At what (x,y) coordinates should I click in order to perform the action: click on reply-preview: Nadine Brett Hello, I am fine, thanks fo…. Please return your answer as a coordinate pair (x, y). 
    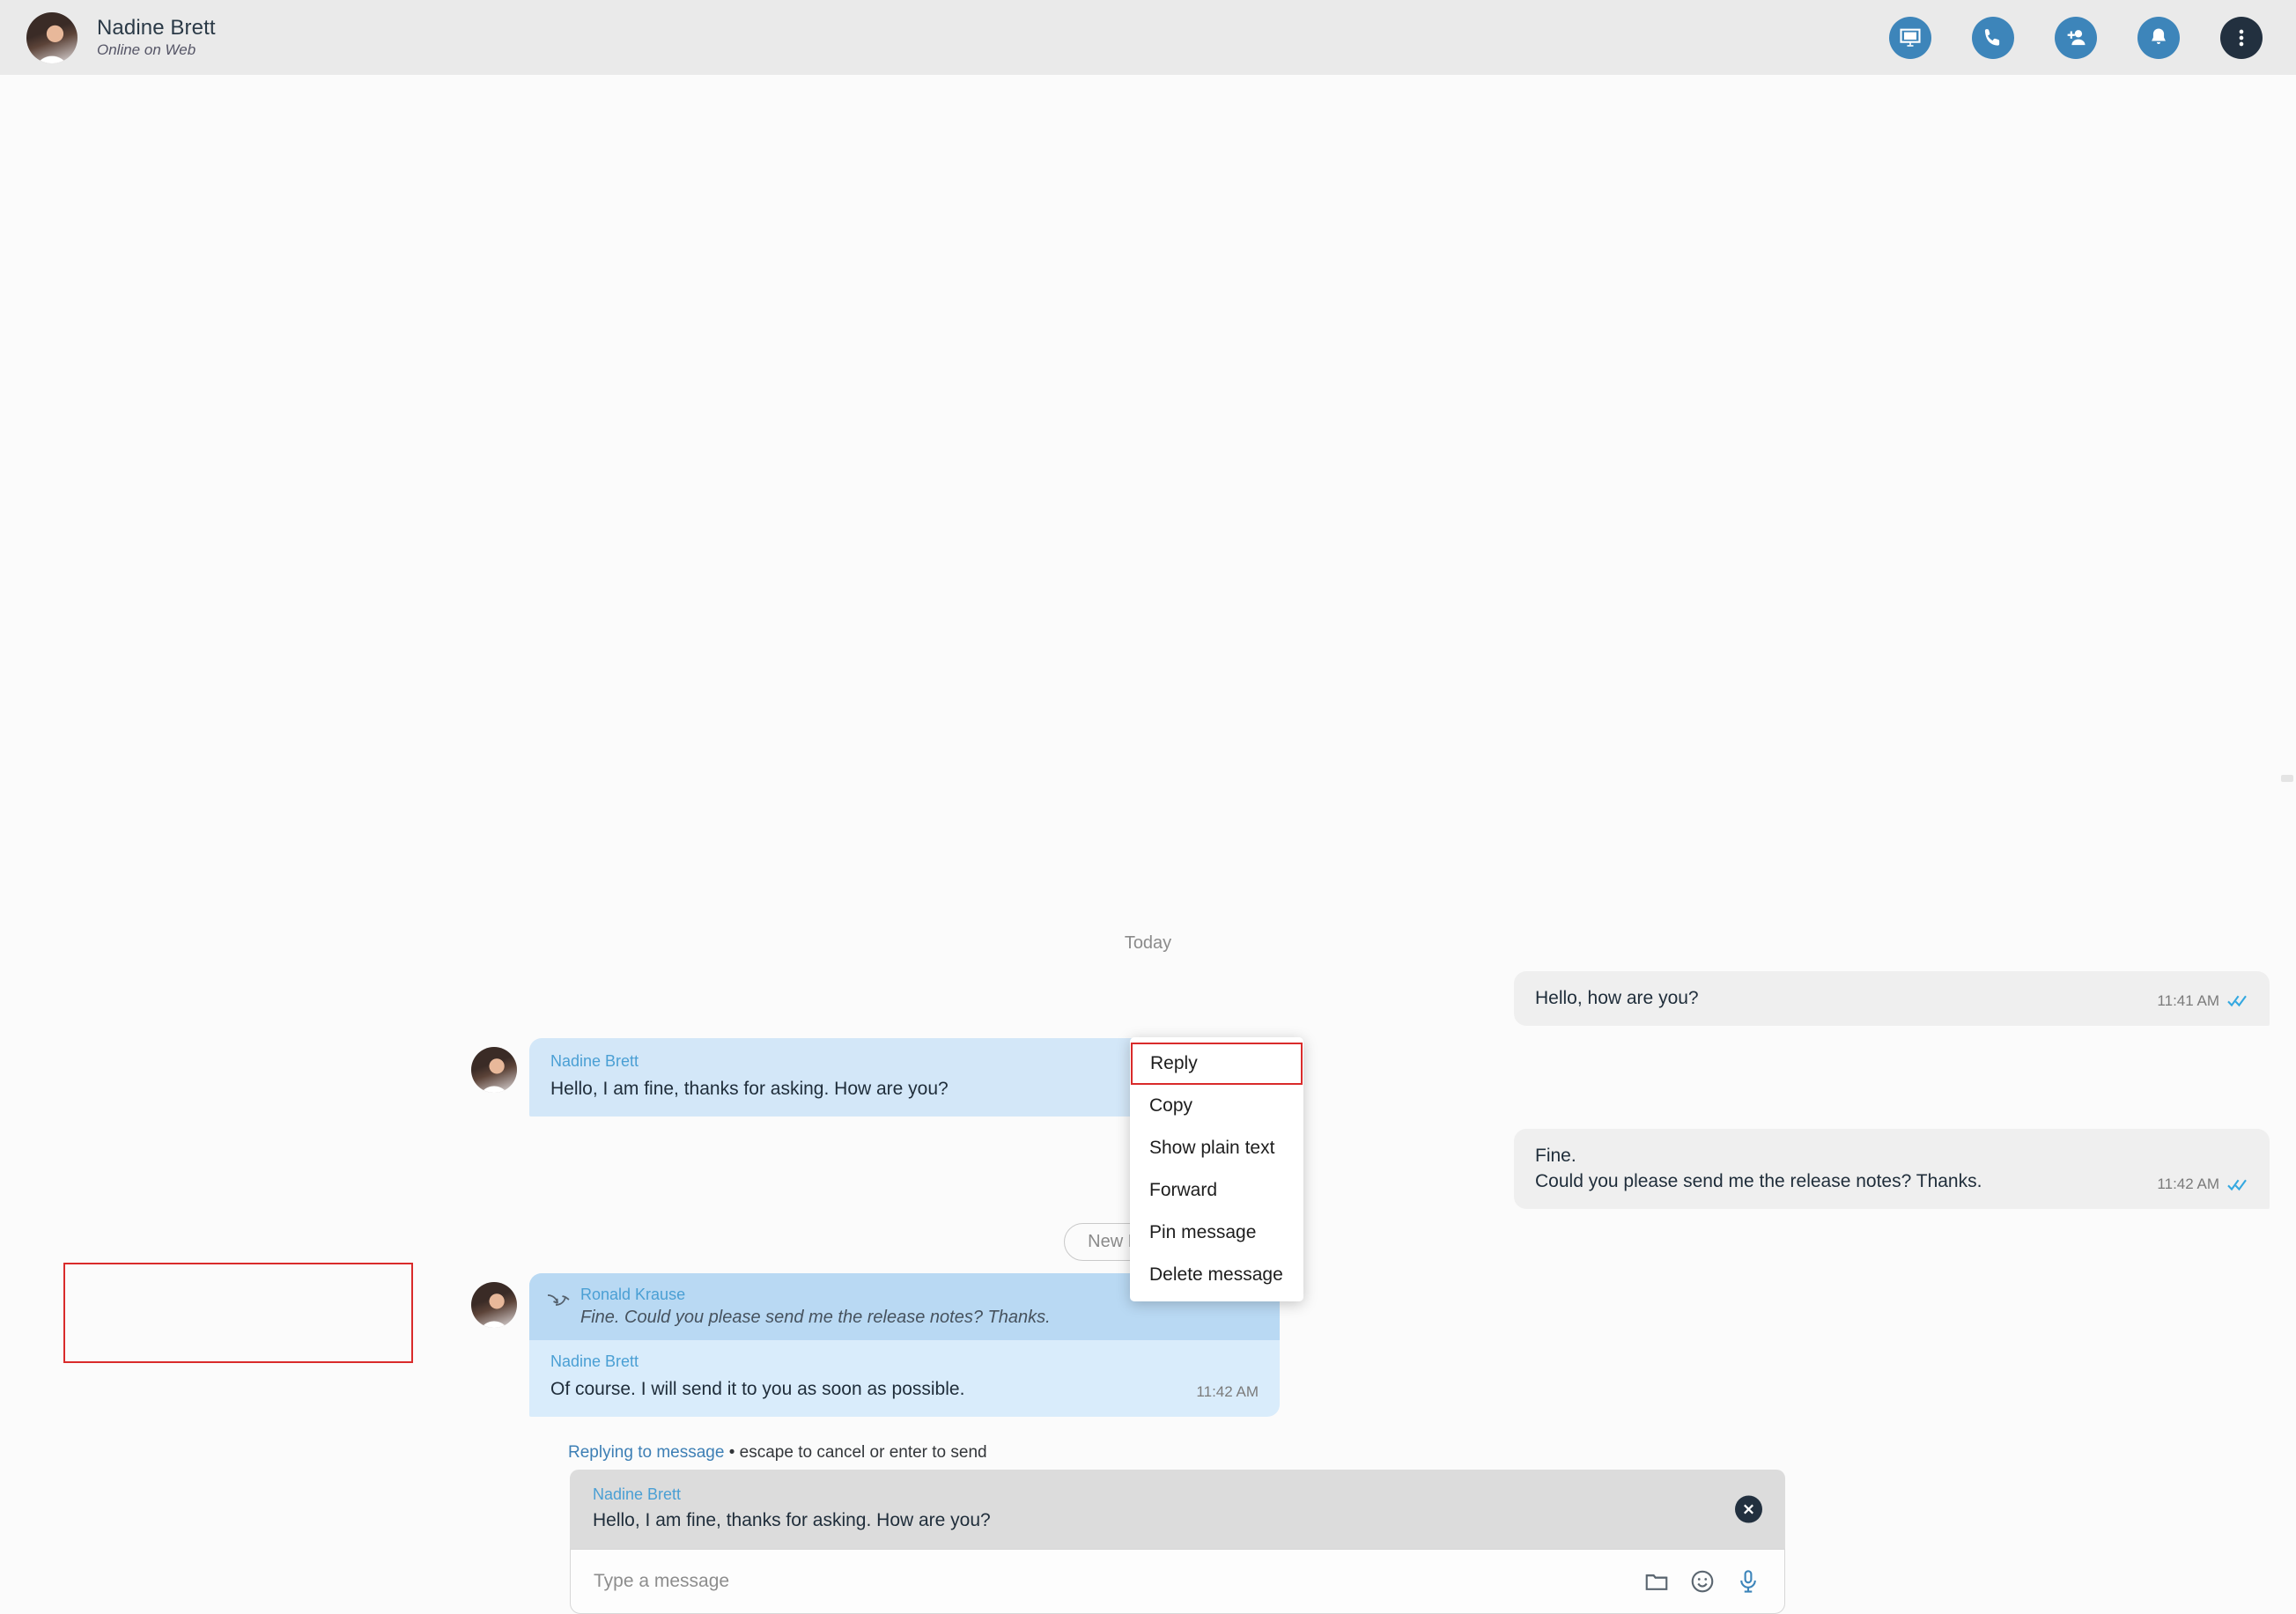
    Looking at the image, I should click on (1177, 1509).